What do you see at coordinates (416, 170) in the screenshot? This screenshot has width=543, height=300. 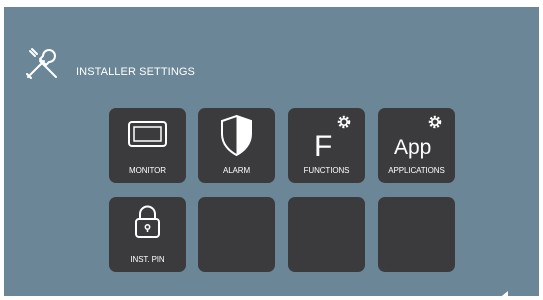 I see `applications-label: APPLICATIONS` at bounding box center [416, 170].